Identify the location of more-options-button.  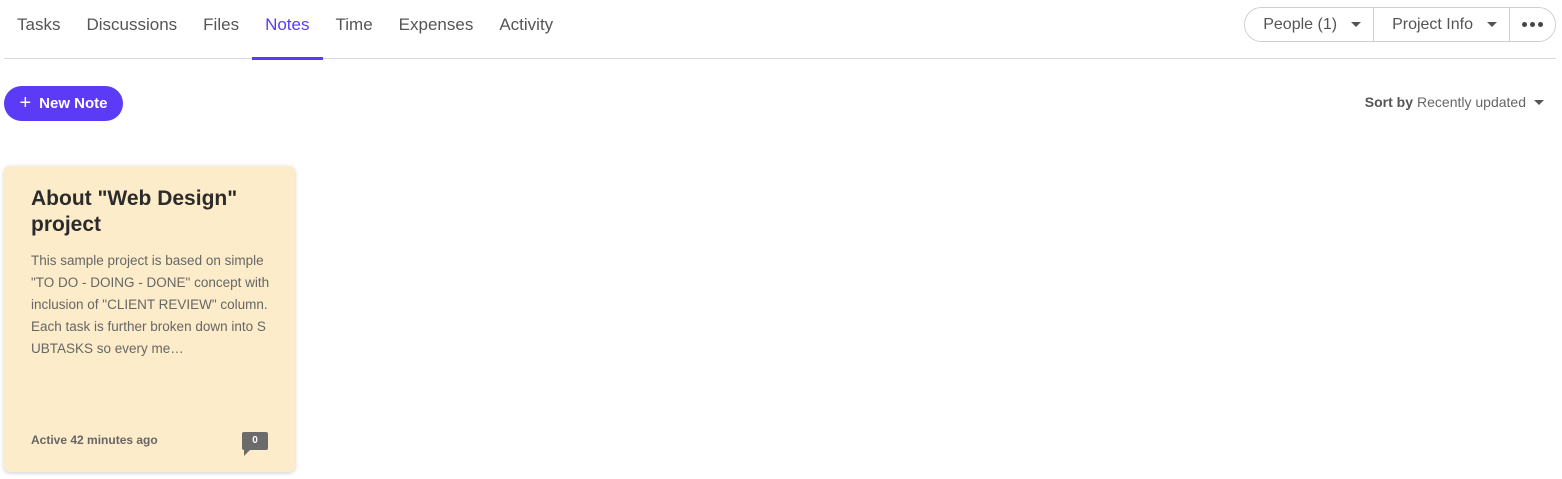
(1532, 24).